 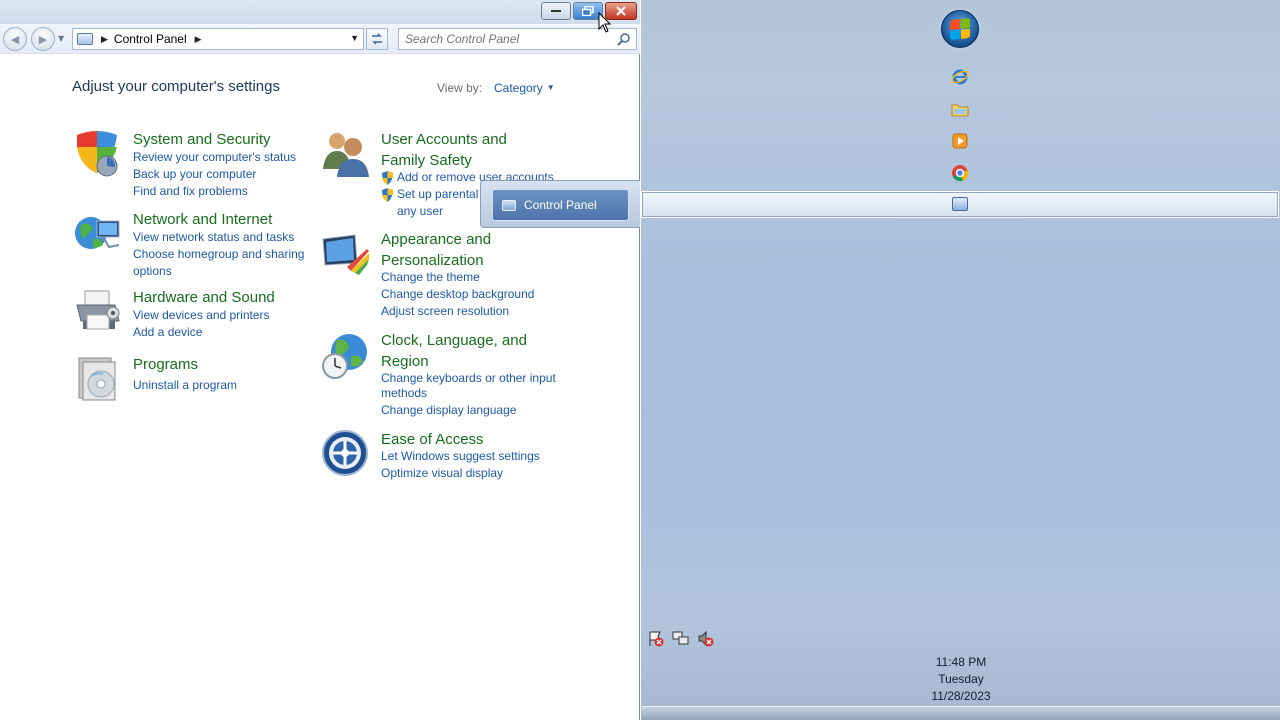 What do you see at coordinates (404, 393) in the screenshot?
I see `link-text-line: methods` at bounding box center [404, 393].